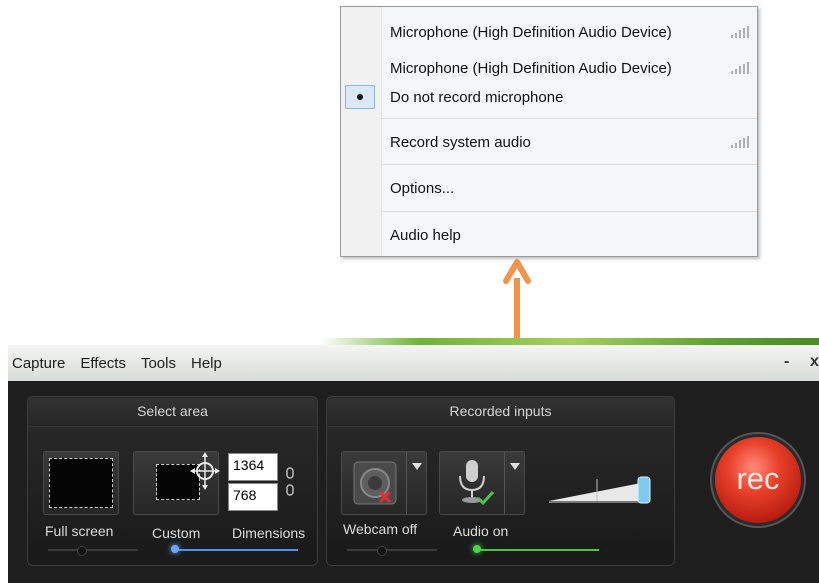 Image resolution: width=819 pixels, height=583 pixels. I want to click on menu-capture: Capture, so click(38, 363).